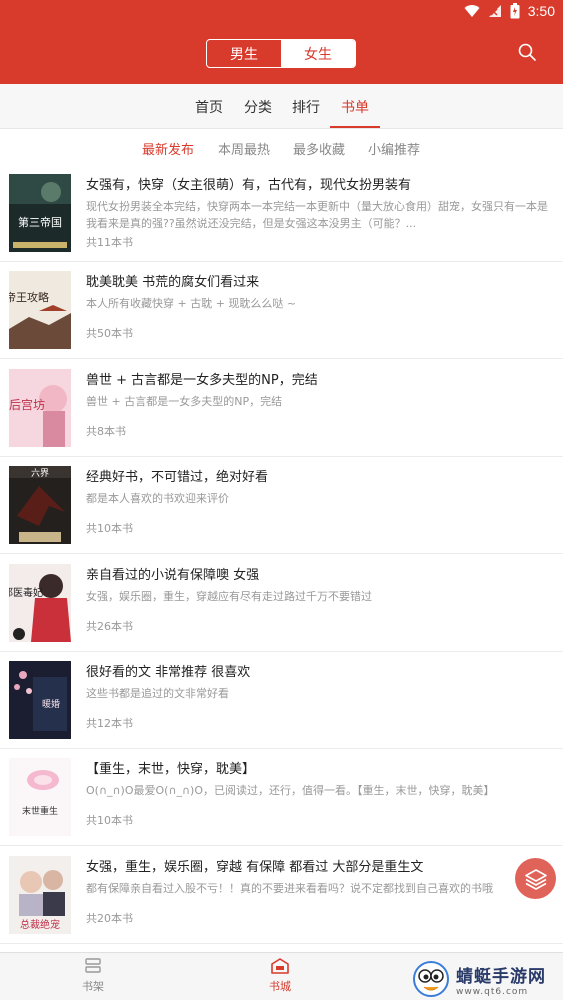 This screenshot has height=1000, width=563. Describe the element at coordinates (527, 52) in the screenshot. I see `search-icon` at that location.